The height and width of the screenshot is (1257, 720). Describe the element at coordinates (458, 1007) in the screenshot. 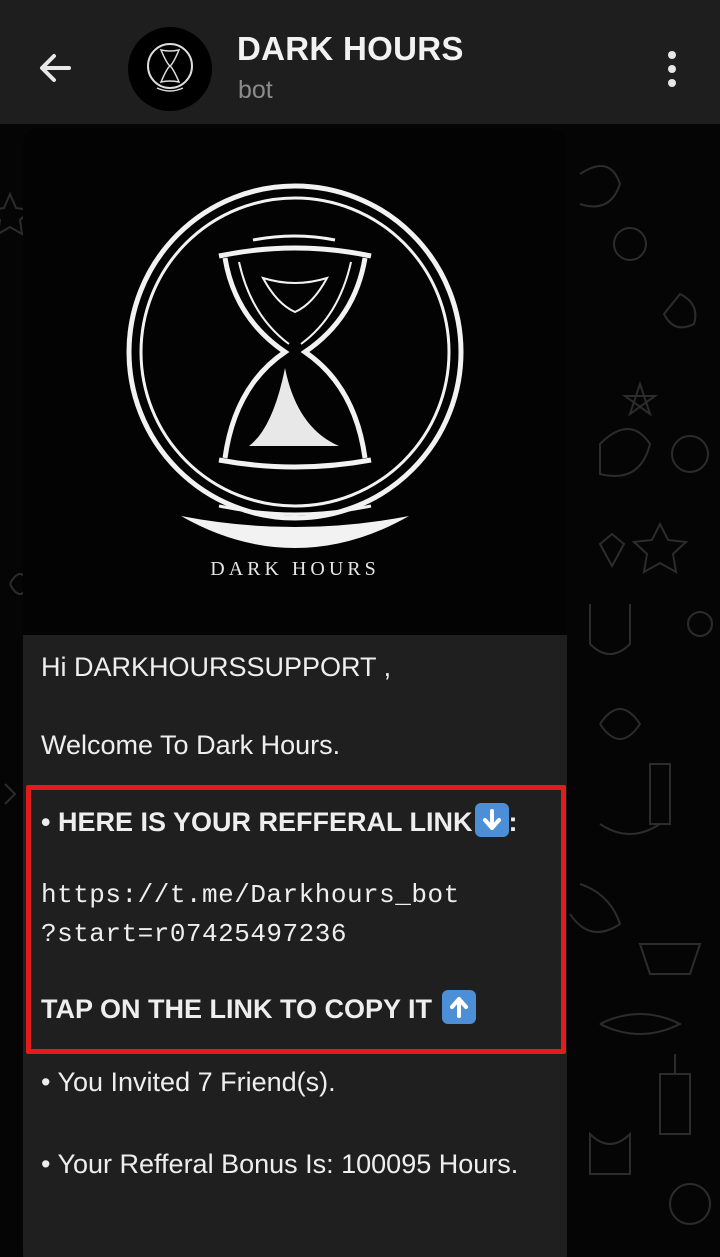

I see `up-arrow-emoji-icon` at that location.